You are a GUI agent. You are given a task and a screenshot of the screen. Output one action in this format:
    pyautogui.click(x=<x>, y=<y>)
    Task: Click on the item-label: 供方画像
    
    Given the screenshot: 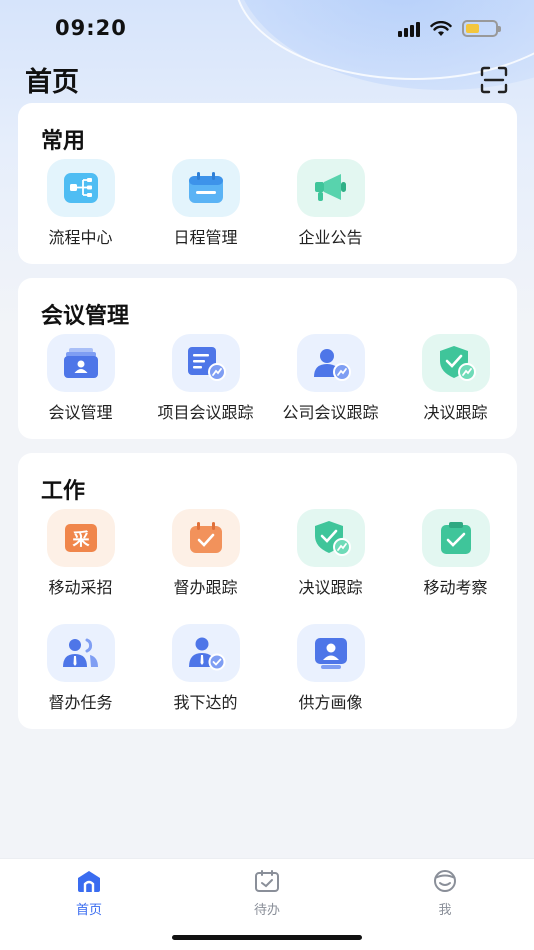 What is the action you would take?
    pyautogui.click(x=330, y=702)
    